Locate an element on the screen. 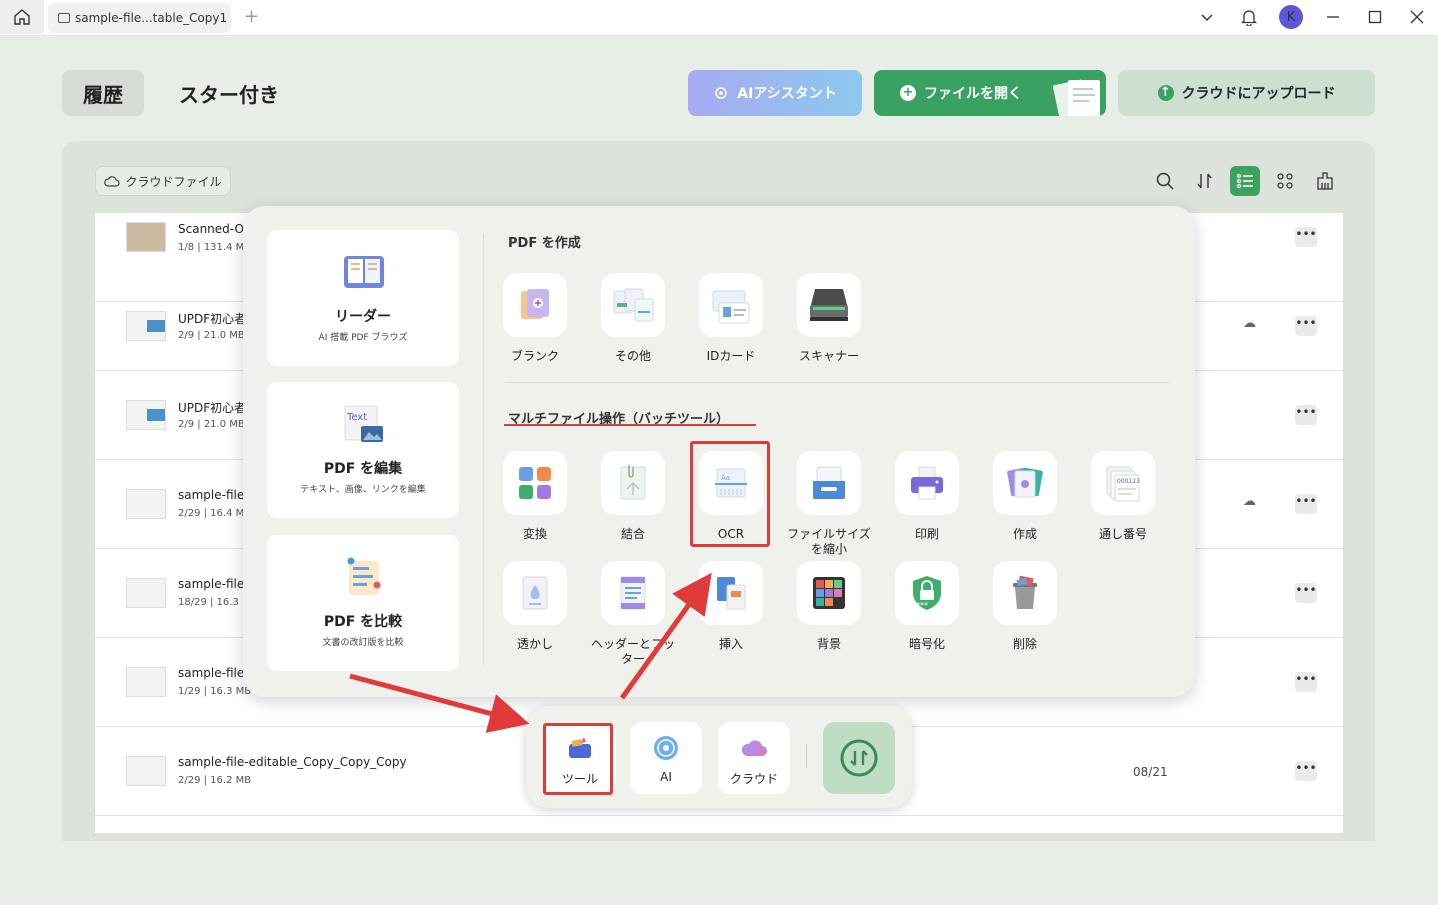 The height and width of the screenshot is (905, 1438). ai-button: AI is located at coordinates (666, 758).